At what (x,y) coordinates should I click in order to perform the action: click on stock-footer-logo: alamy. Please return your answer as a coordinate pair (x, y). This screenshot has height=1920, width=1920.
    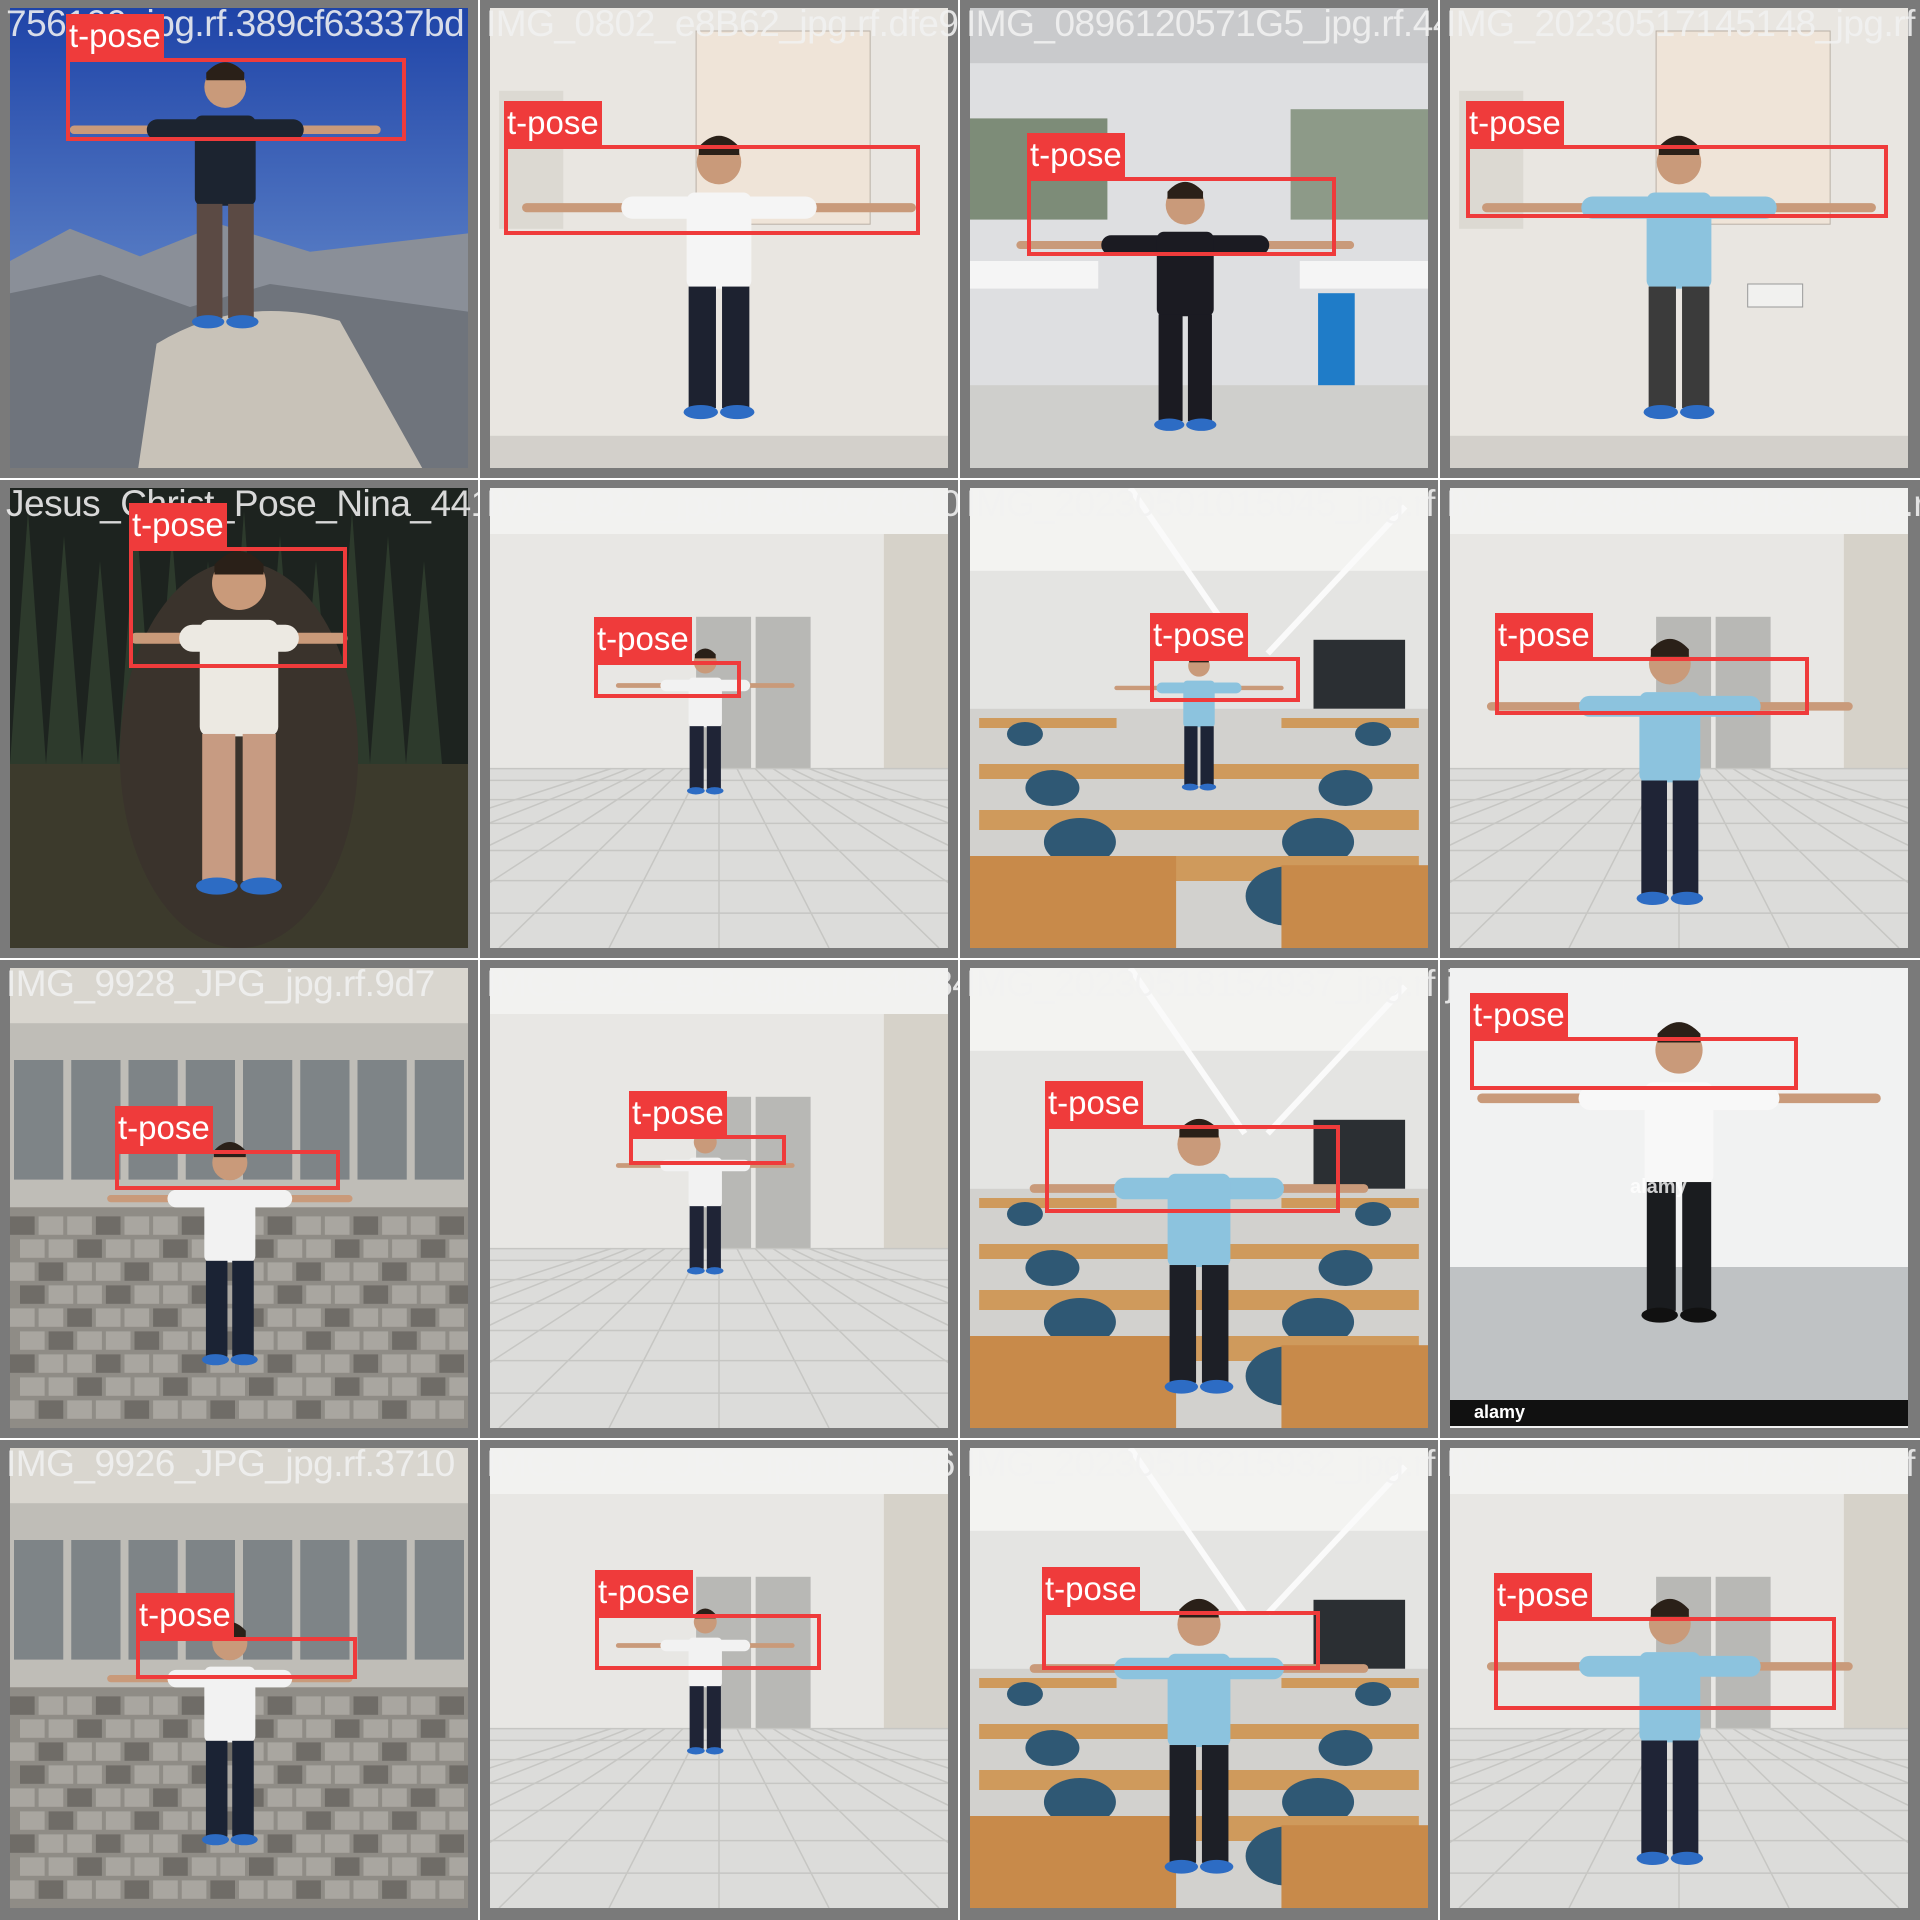
    Looking at the image, I should click on (1500, 1412).